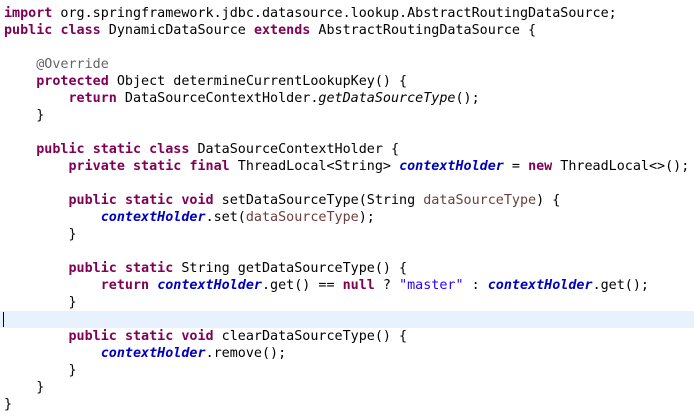  Describe the element at coordinates (387, 98) in the screenshot. I see `code-token: getDataSourceType` at that location.